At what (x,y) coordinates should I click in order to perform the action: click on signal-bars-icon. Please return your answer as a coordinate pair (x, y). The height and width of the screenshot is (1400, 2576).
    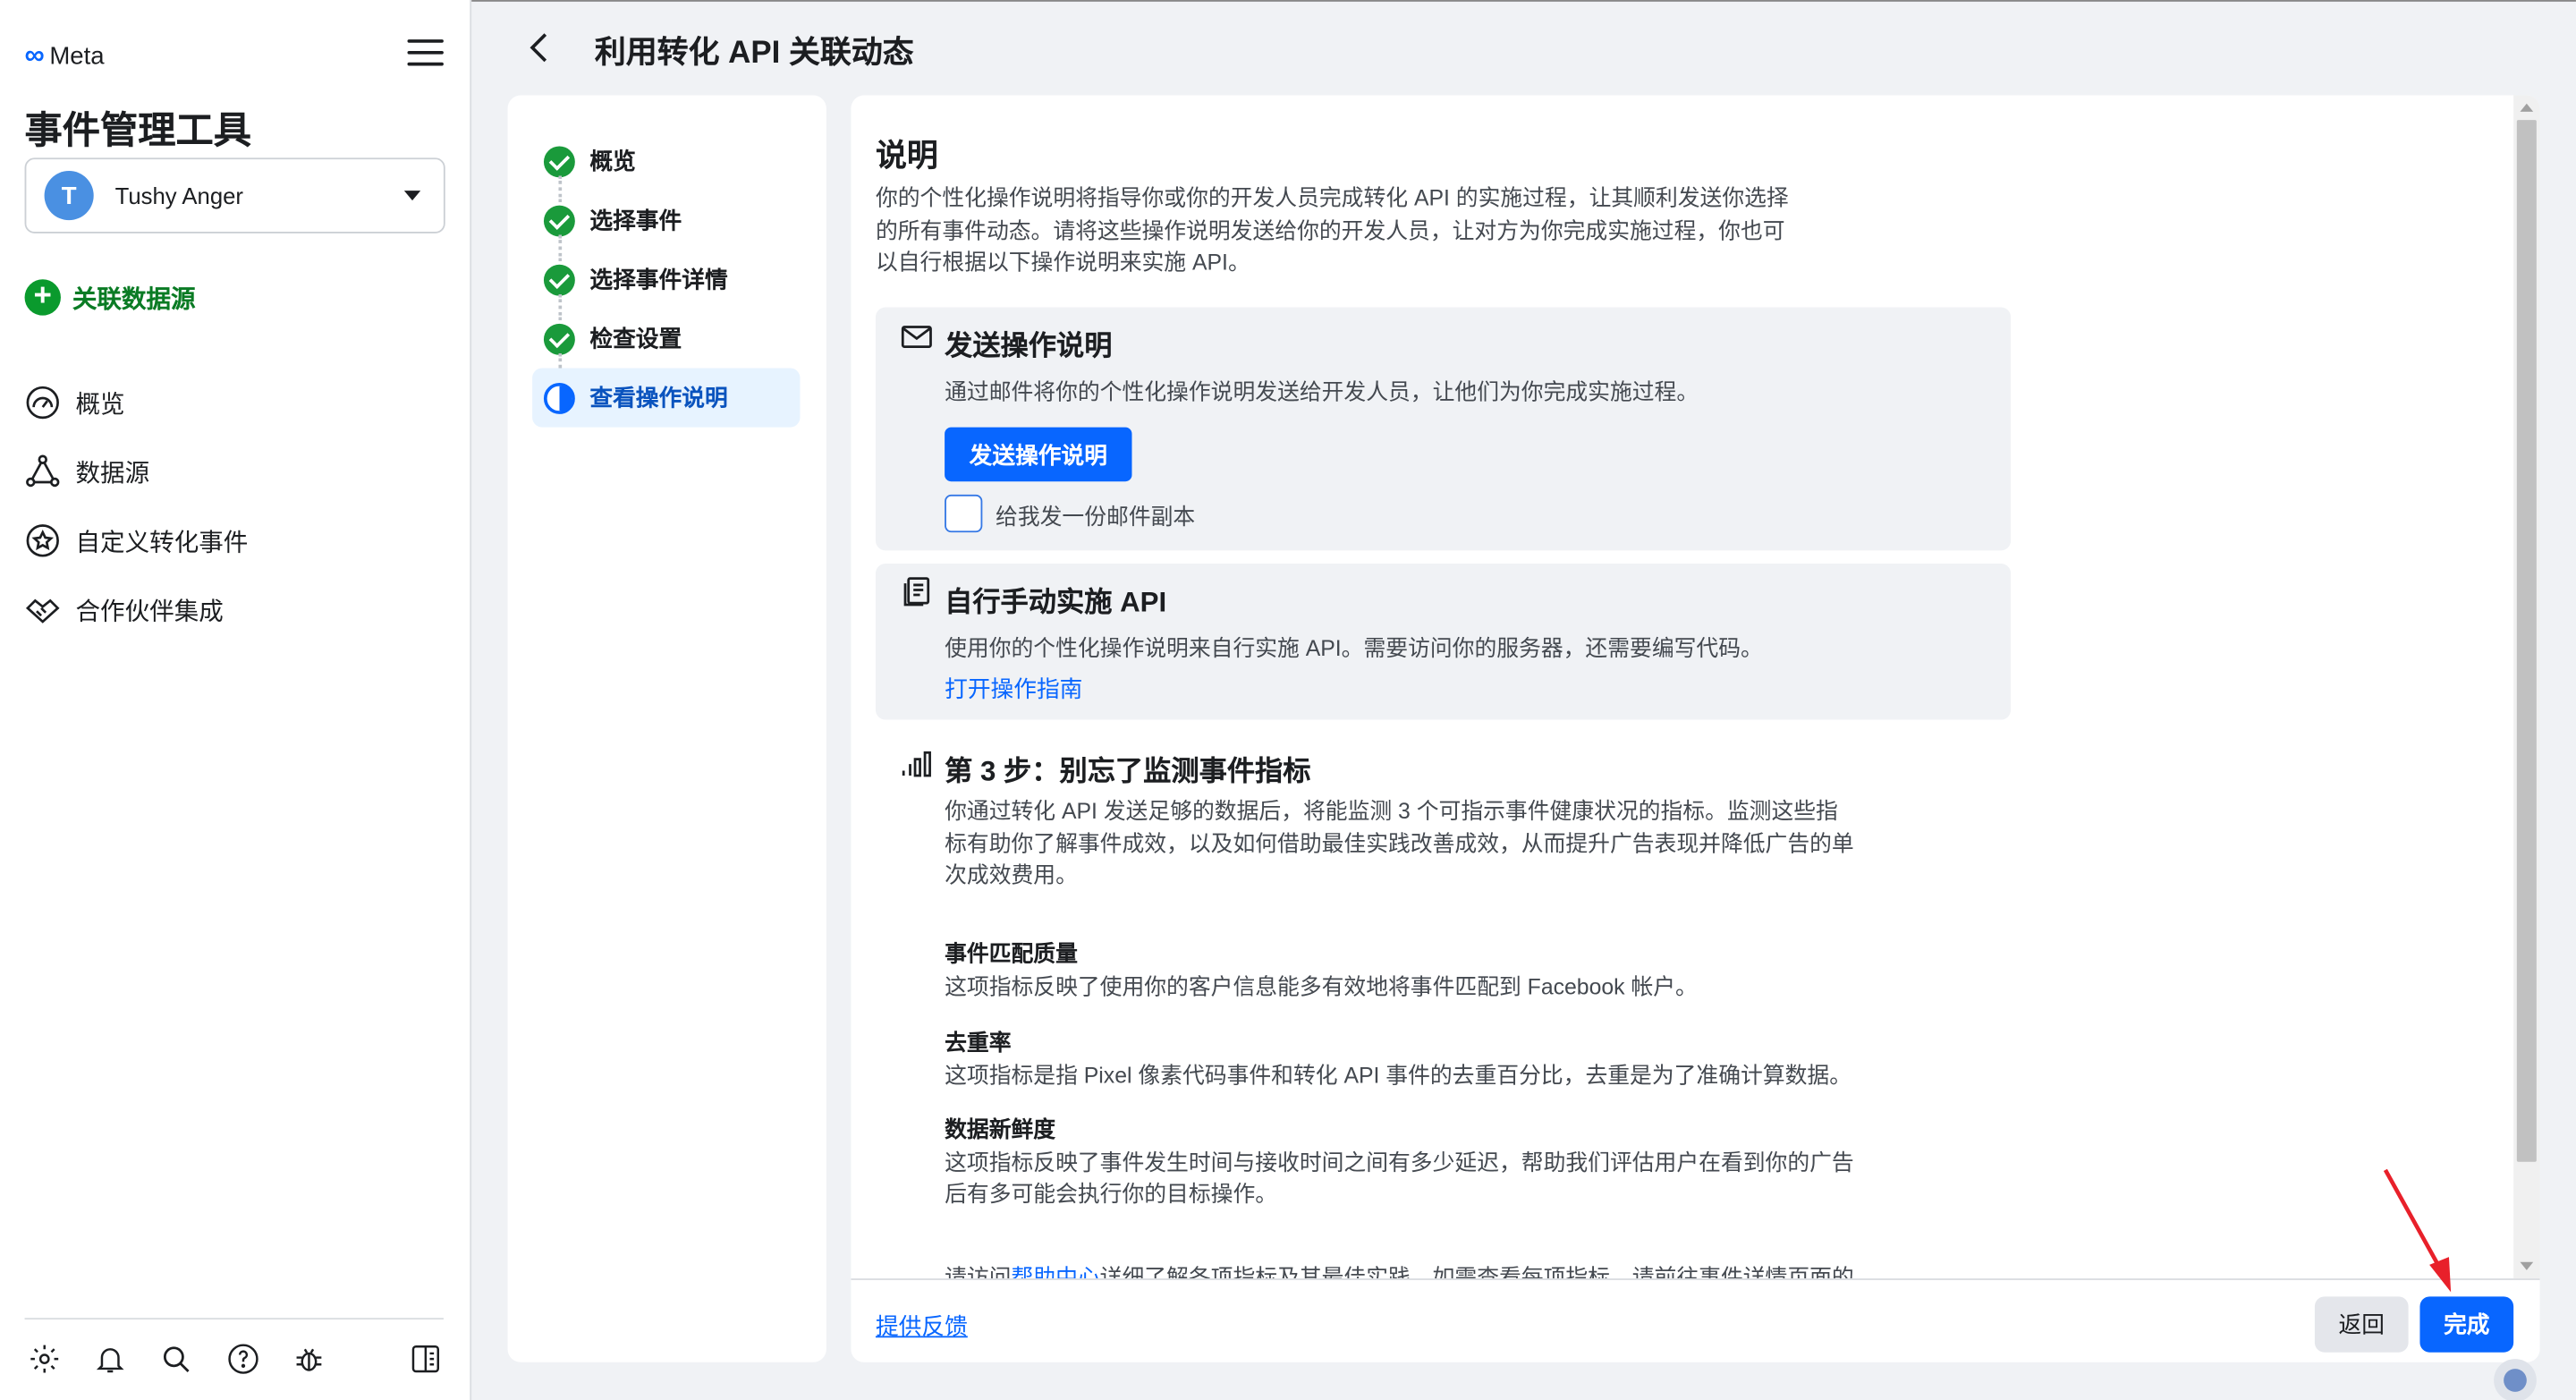
    Looking at the image, I should click on (916, 764).